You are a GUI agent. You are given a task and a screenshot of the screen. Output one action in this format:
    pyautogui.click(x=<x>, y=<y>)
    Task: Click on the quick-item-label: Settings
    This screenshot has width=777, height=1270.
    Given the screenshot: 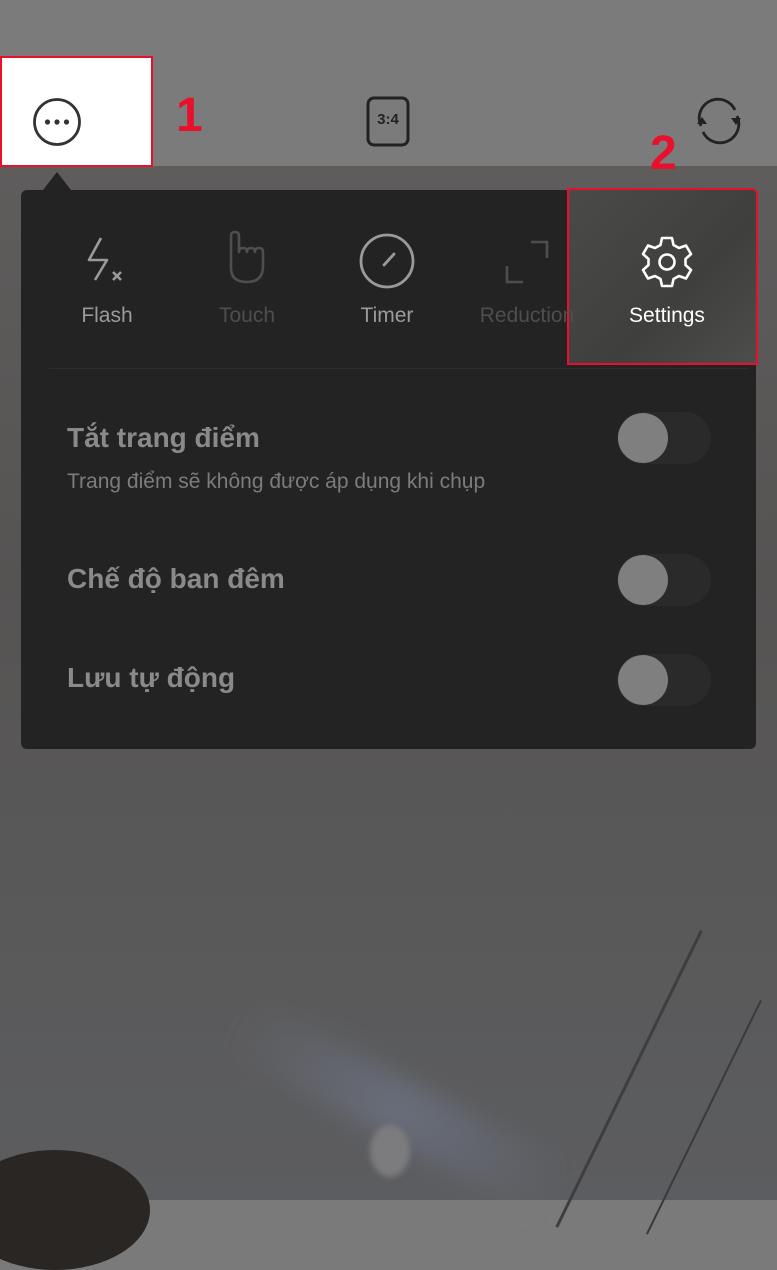 What is the action you would take?
    pyautogui.click(x=667, y=315)
    